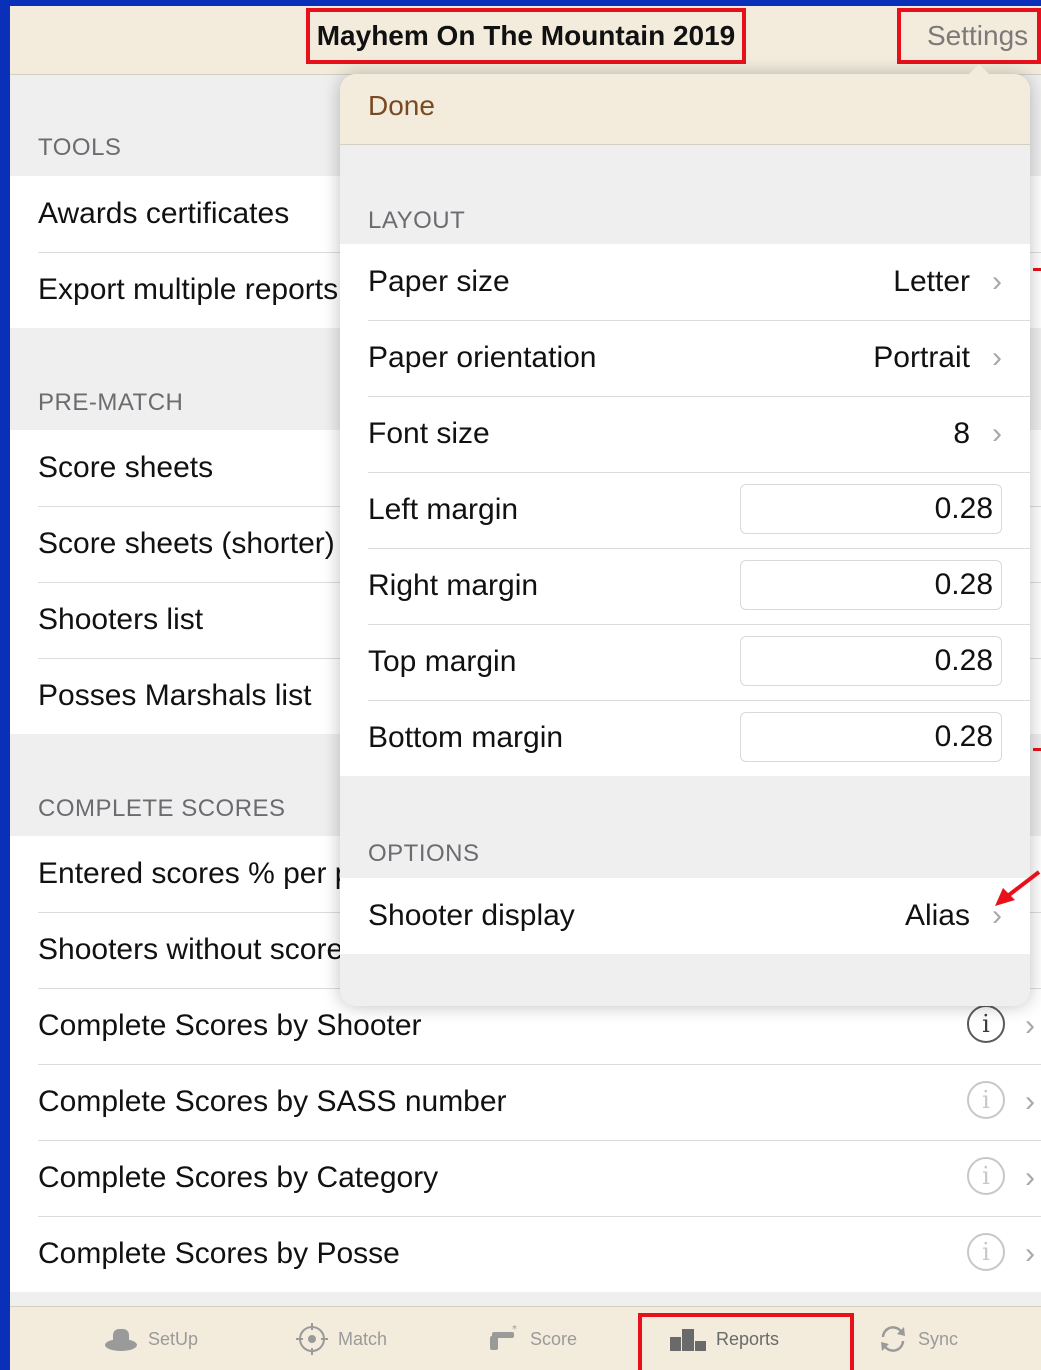  Describe the element at coordinates (979, 70) in the screenshot. I see `popover-arrow` at that location.